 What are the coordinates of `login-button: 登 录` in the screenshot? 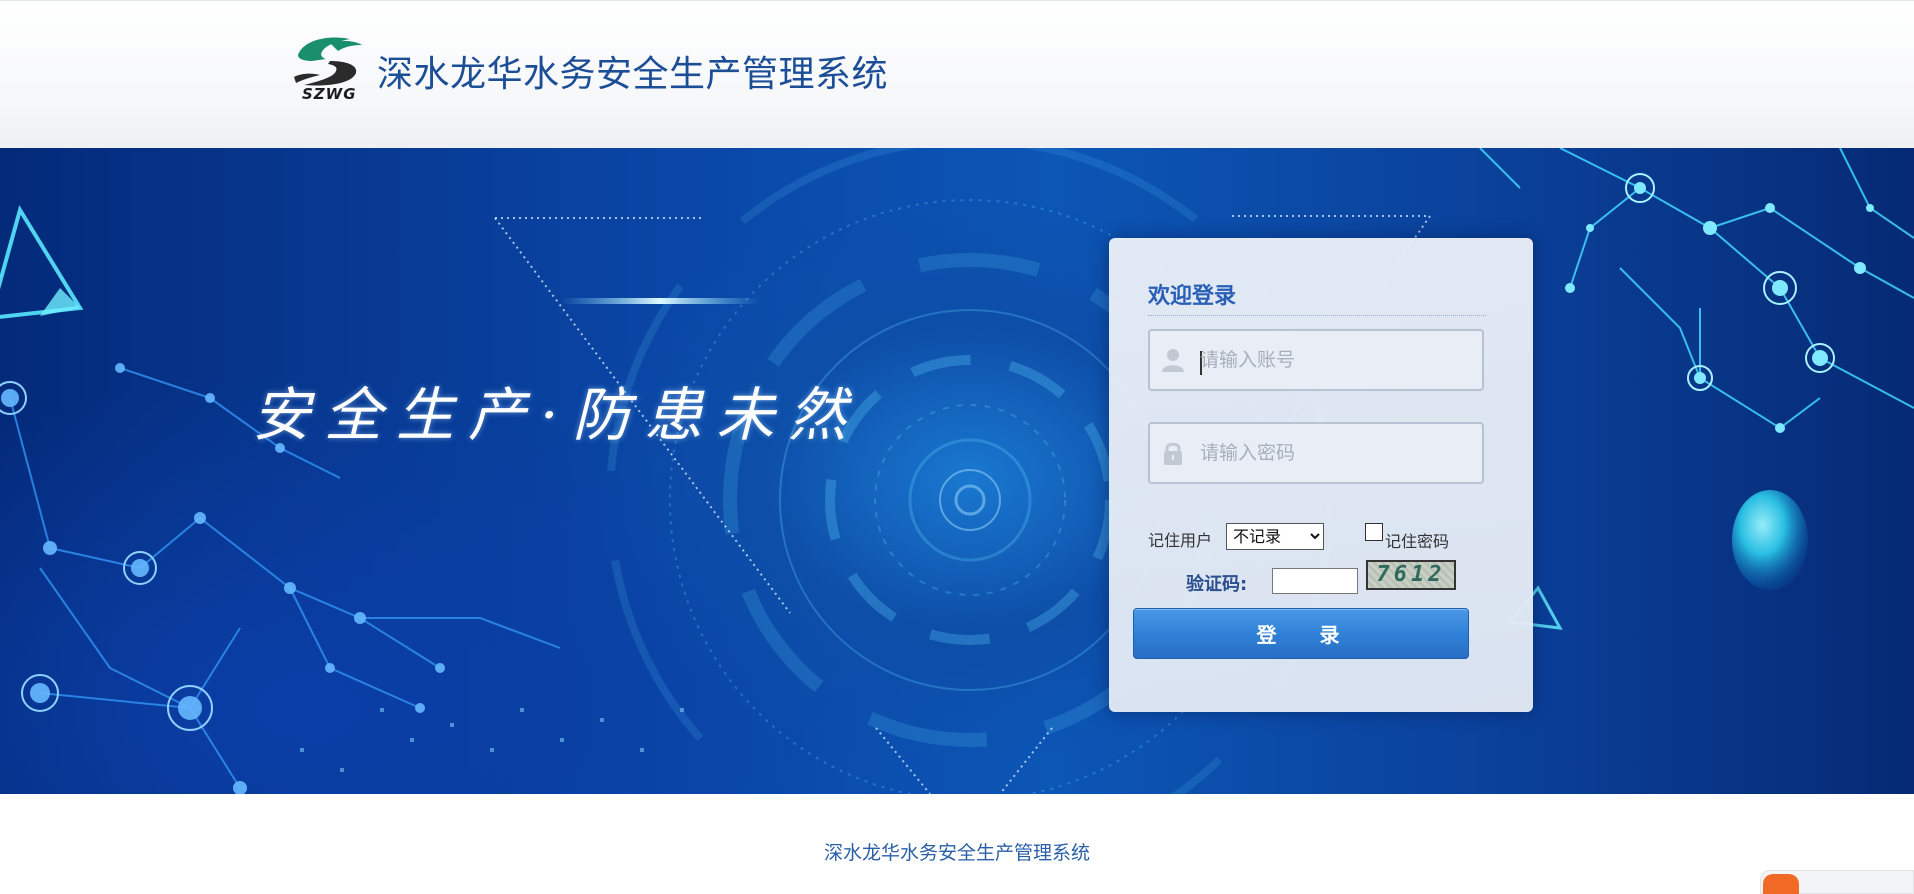 It's located at (1301, 633).